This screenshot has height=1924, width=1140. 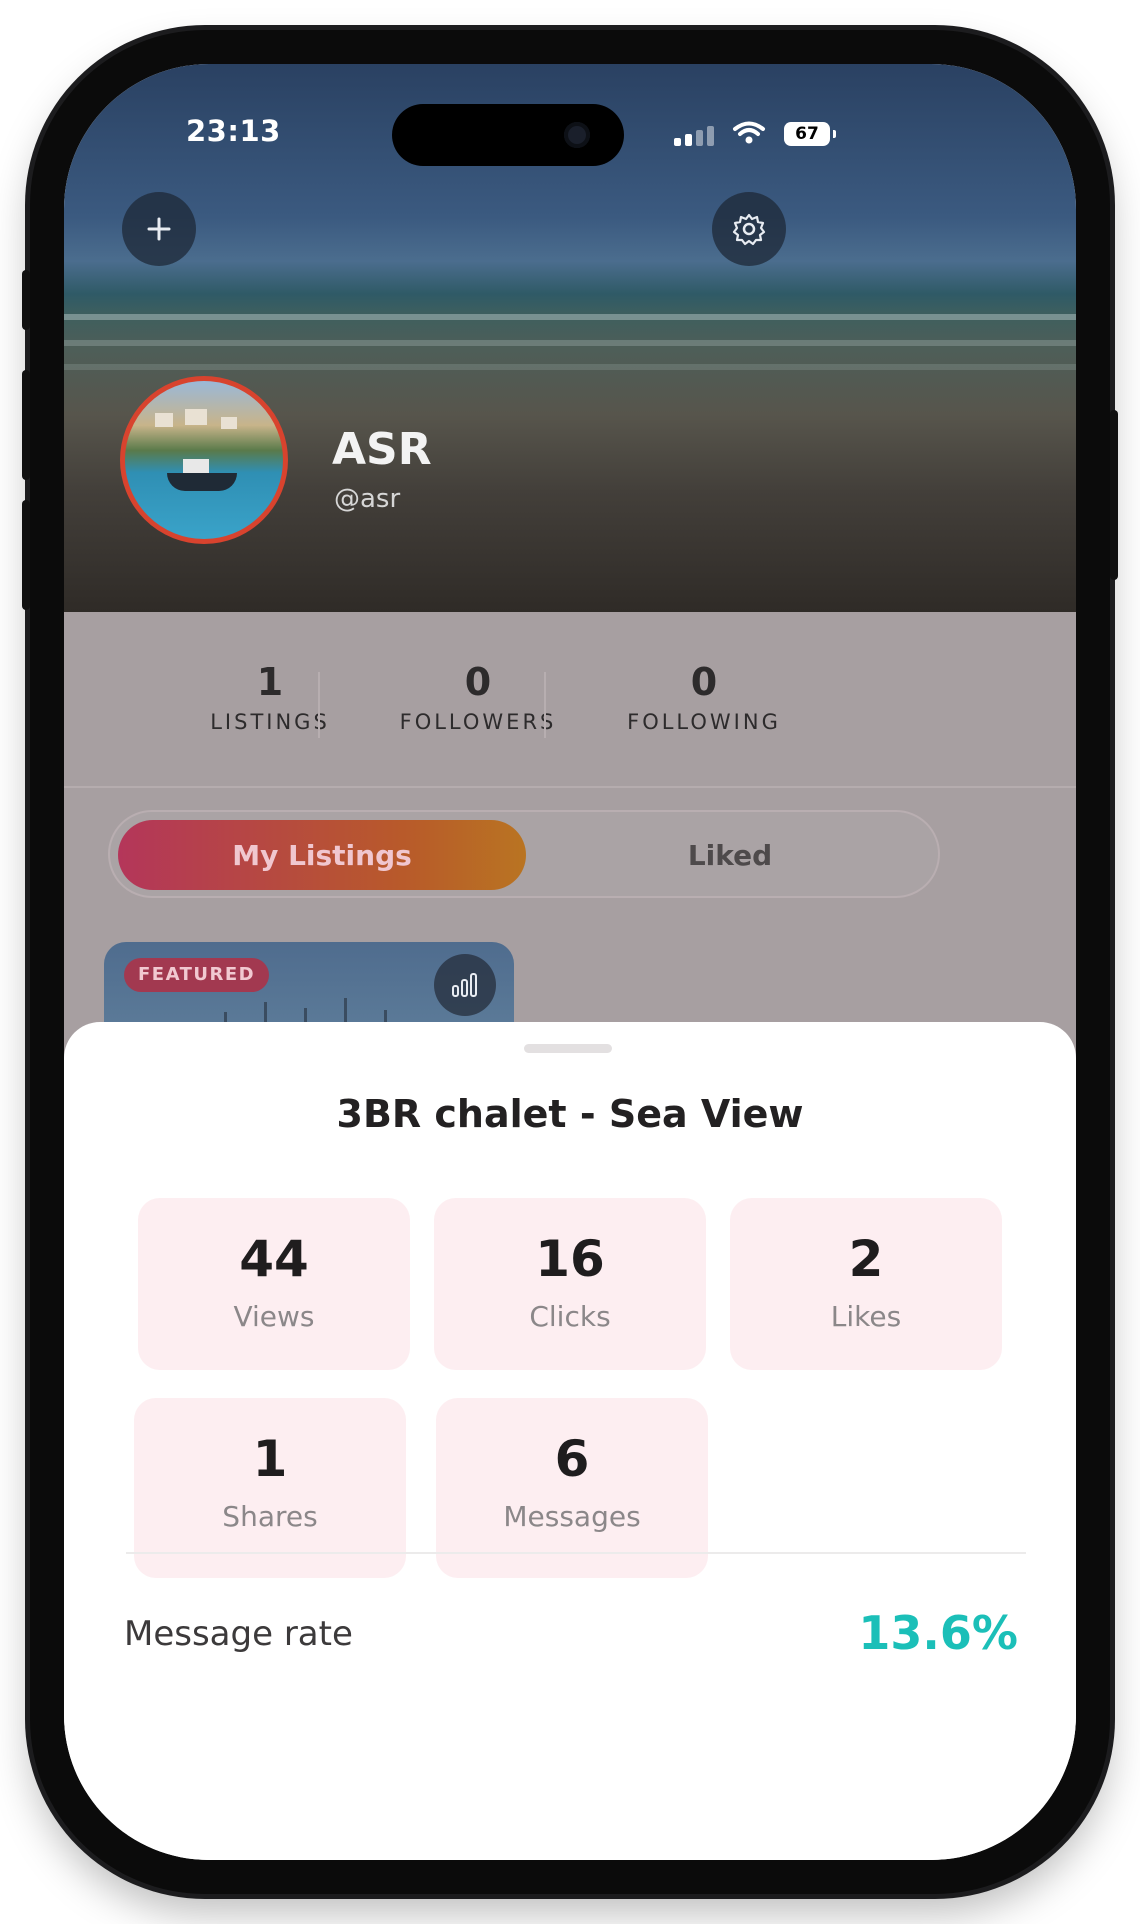 I want to click on add-button, so click(x=159, y=229).